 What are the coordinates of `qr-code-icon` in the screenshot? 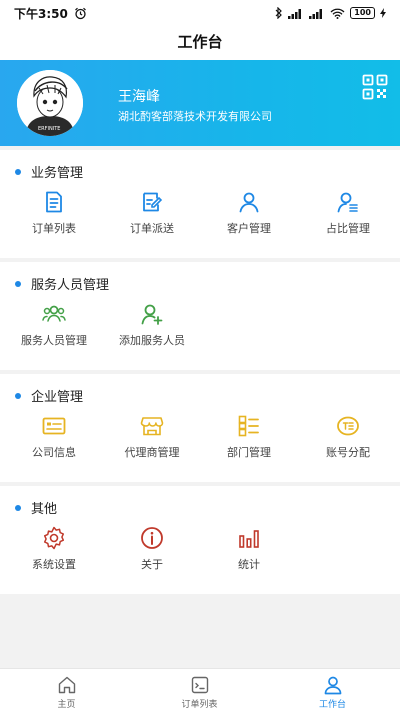 It's located at (375, 87).